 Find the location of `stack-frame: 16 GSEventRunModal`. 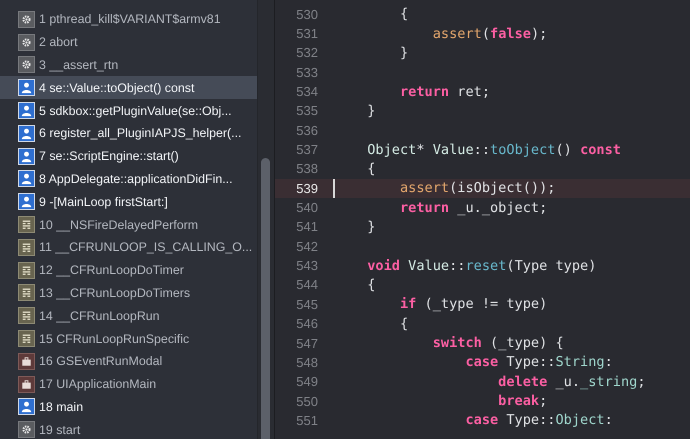

stack-frame: 16 GSEventRunModal is located at coordinates (128, 361).